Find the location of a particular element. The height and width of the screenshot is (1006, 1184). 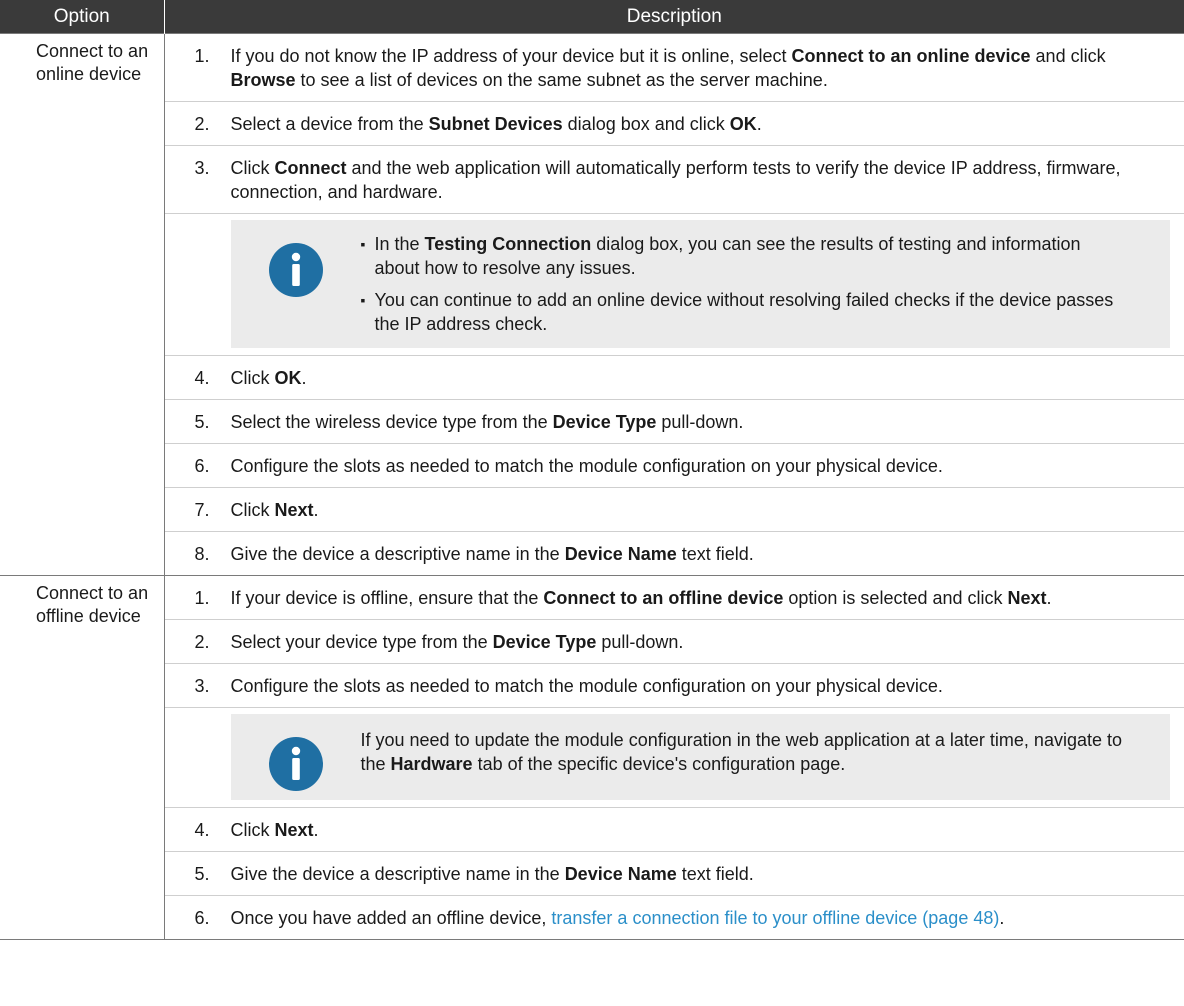

option-offline: Connect to an offline device is located at coordinates (82, 757).